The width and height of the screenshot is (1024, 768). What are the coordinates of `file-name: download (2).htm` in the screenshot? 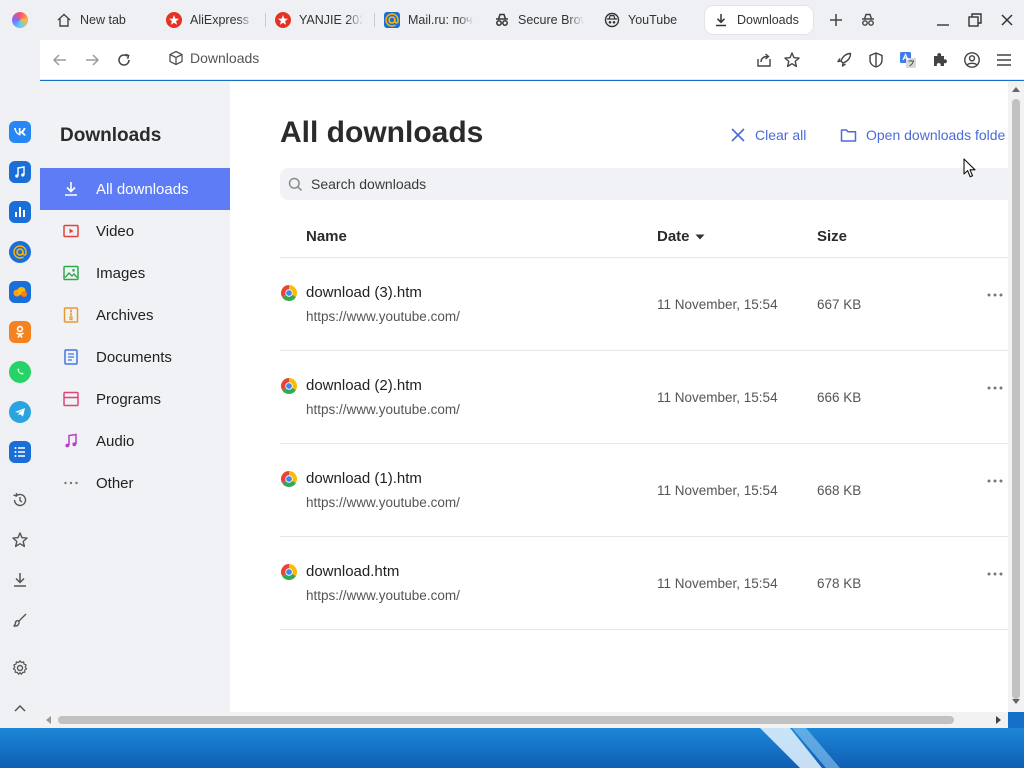 It's located at (364, 385).